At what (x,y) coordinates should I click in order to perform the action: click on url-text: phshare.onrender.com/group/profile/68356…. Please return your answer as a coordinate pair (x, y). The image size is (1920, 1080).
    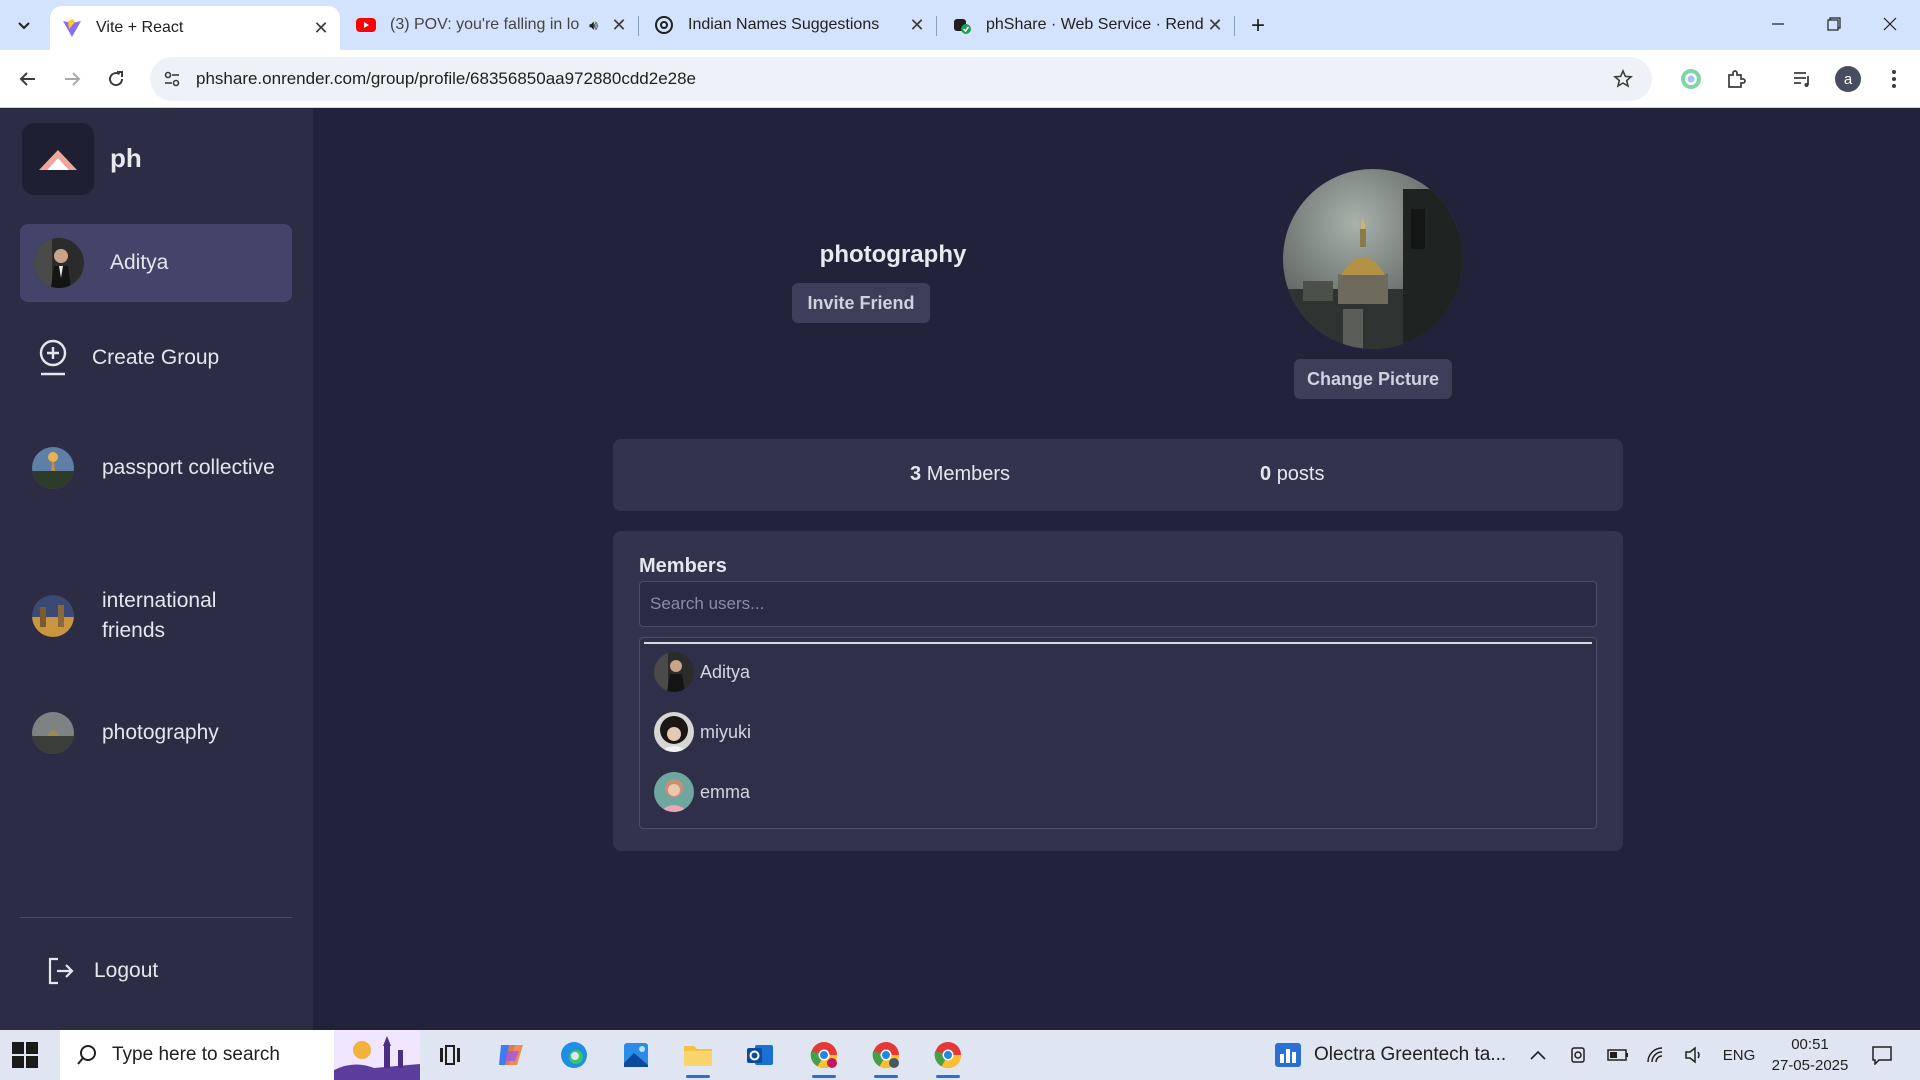
    Looking at the image, I should click on (446, 78).